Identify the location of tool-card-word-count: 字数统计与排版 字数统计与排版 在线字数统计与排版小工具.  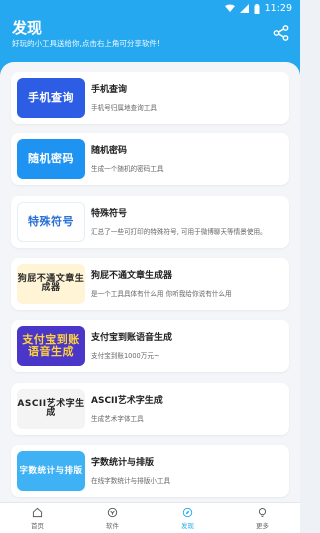
(150, 471).